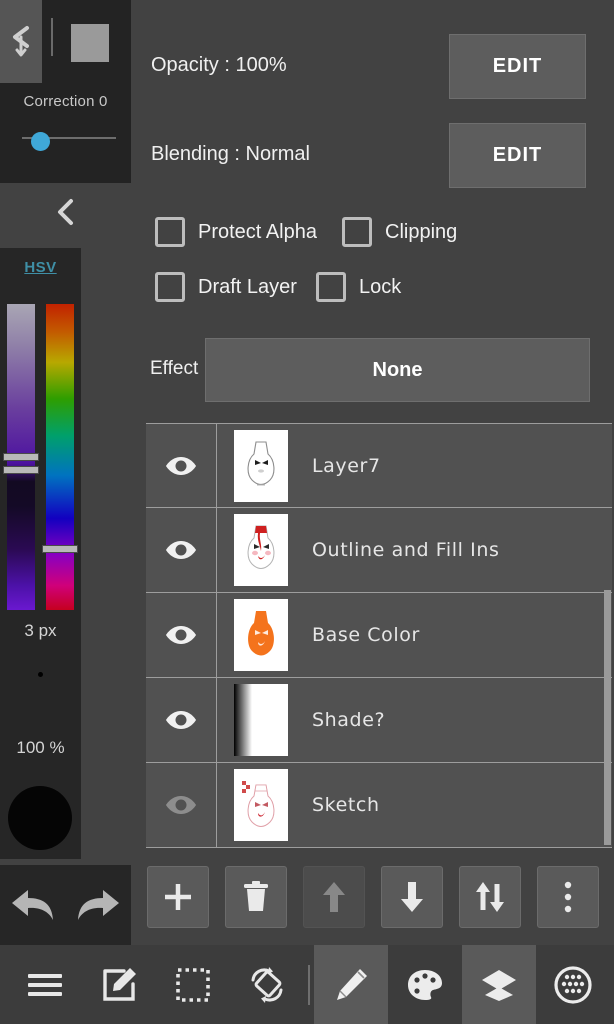  I want to click on brush-size-label: 3 px, so click(40, 630).